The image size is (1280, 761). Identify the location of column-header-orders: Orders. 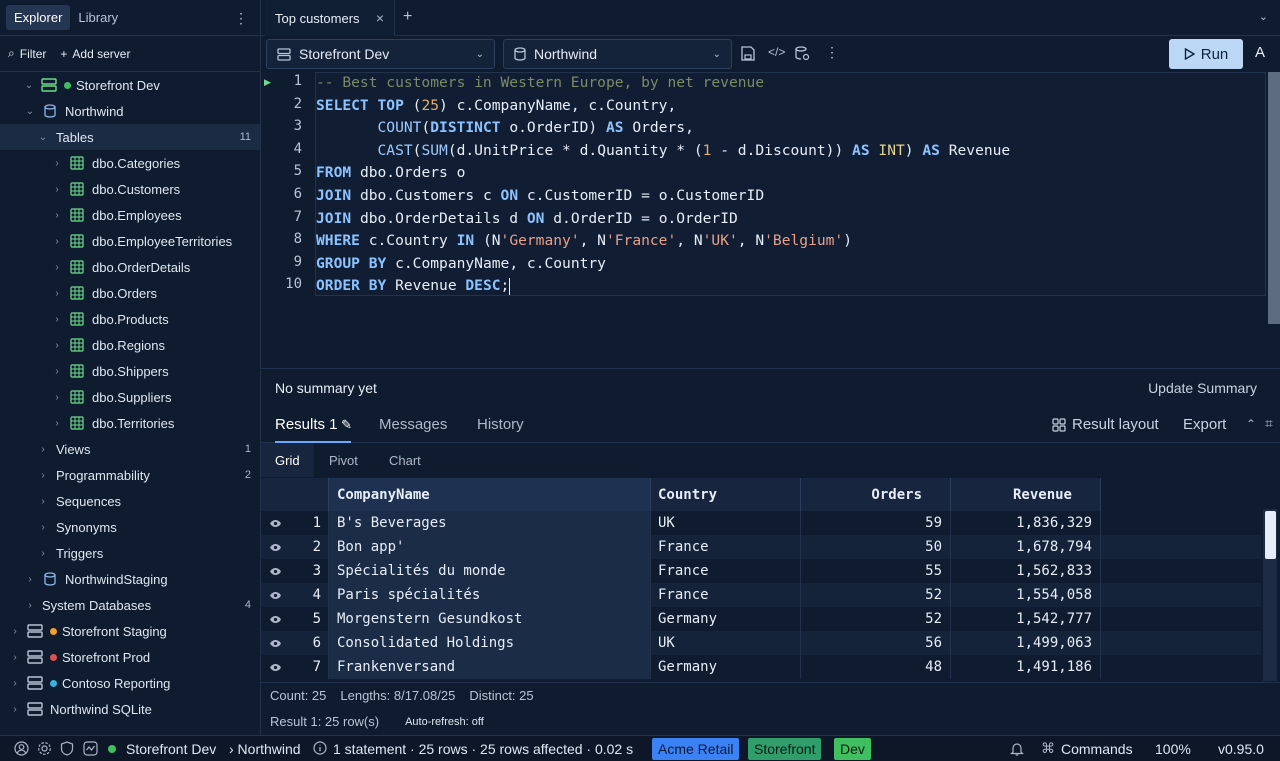
(876, 494).